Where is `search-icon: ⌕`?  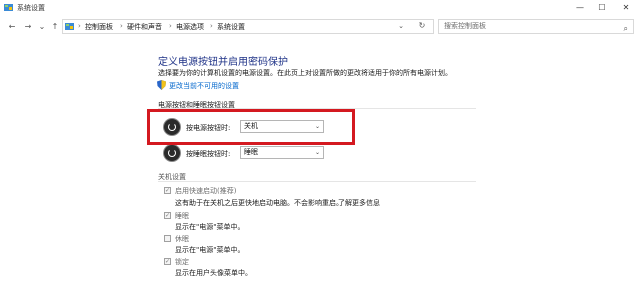 search-icon: ⌕ is located at coordinates (625, 28).